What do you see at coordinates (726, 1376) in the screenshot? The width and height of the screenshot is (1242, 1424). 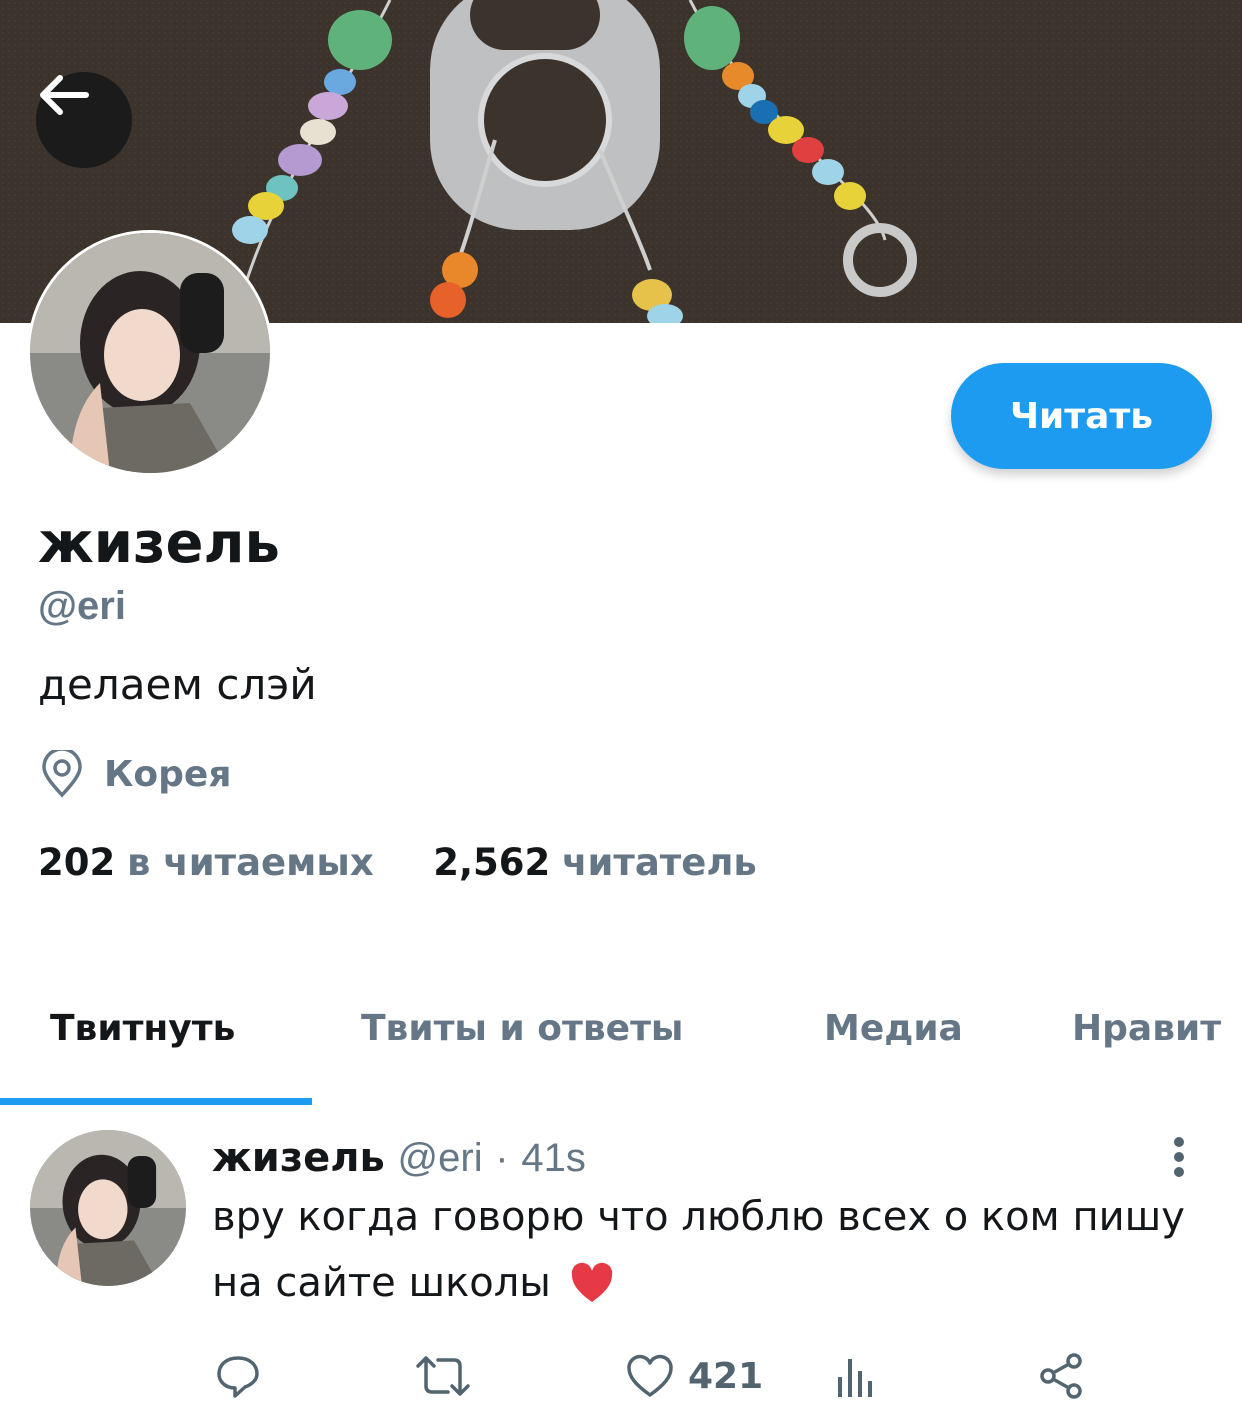 I see `like-count: 421` at bounding box center [726, 1376].